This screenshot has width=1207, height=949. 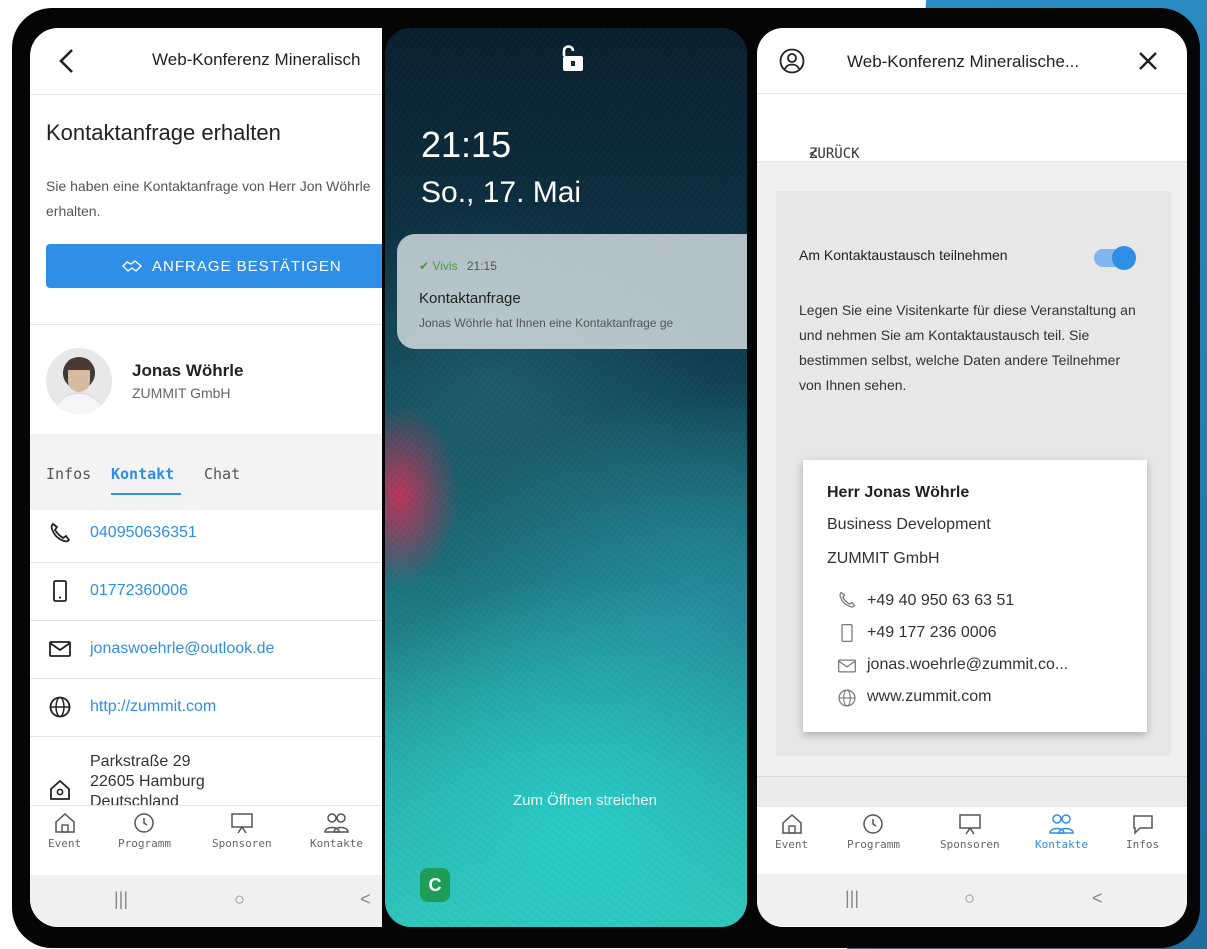 I want to click on back-arrow-icon, so click(x=67, y=61).